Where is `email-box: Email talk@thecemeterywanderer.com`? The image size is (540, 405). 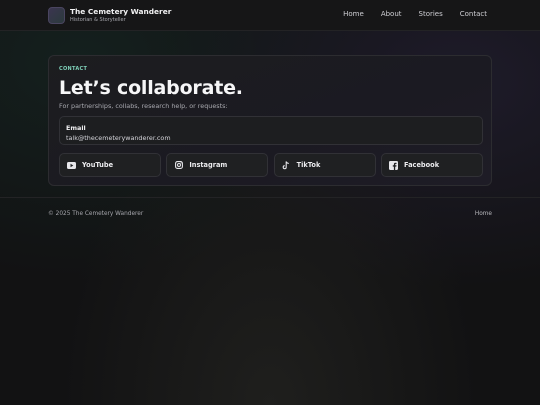
email-box: Email talk@thecemeterywanderer.com is located at coordinates (271, 130).